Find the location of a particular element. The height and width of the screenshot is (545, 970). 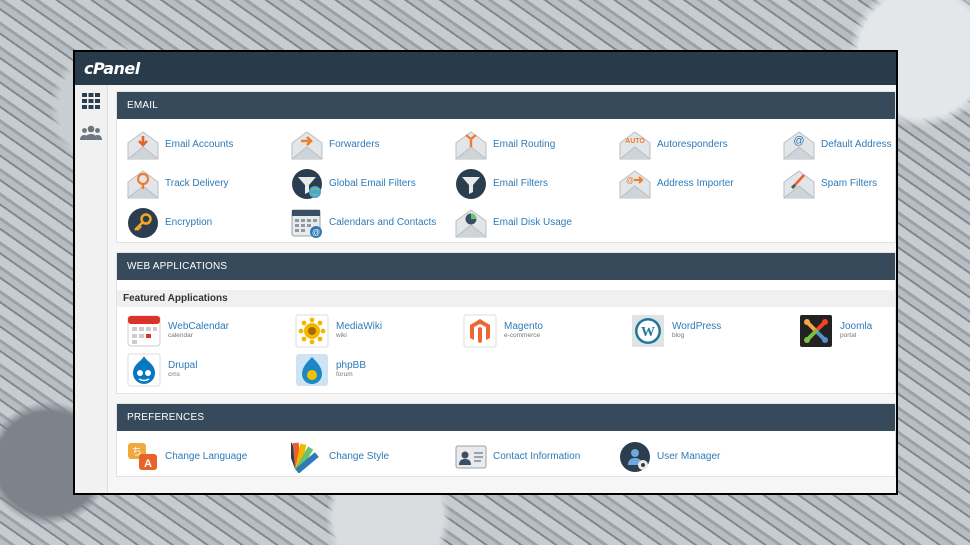

email-panel-title: EMAIL is located at coordinates (506, 105).